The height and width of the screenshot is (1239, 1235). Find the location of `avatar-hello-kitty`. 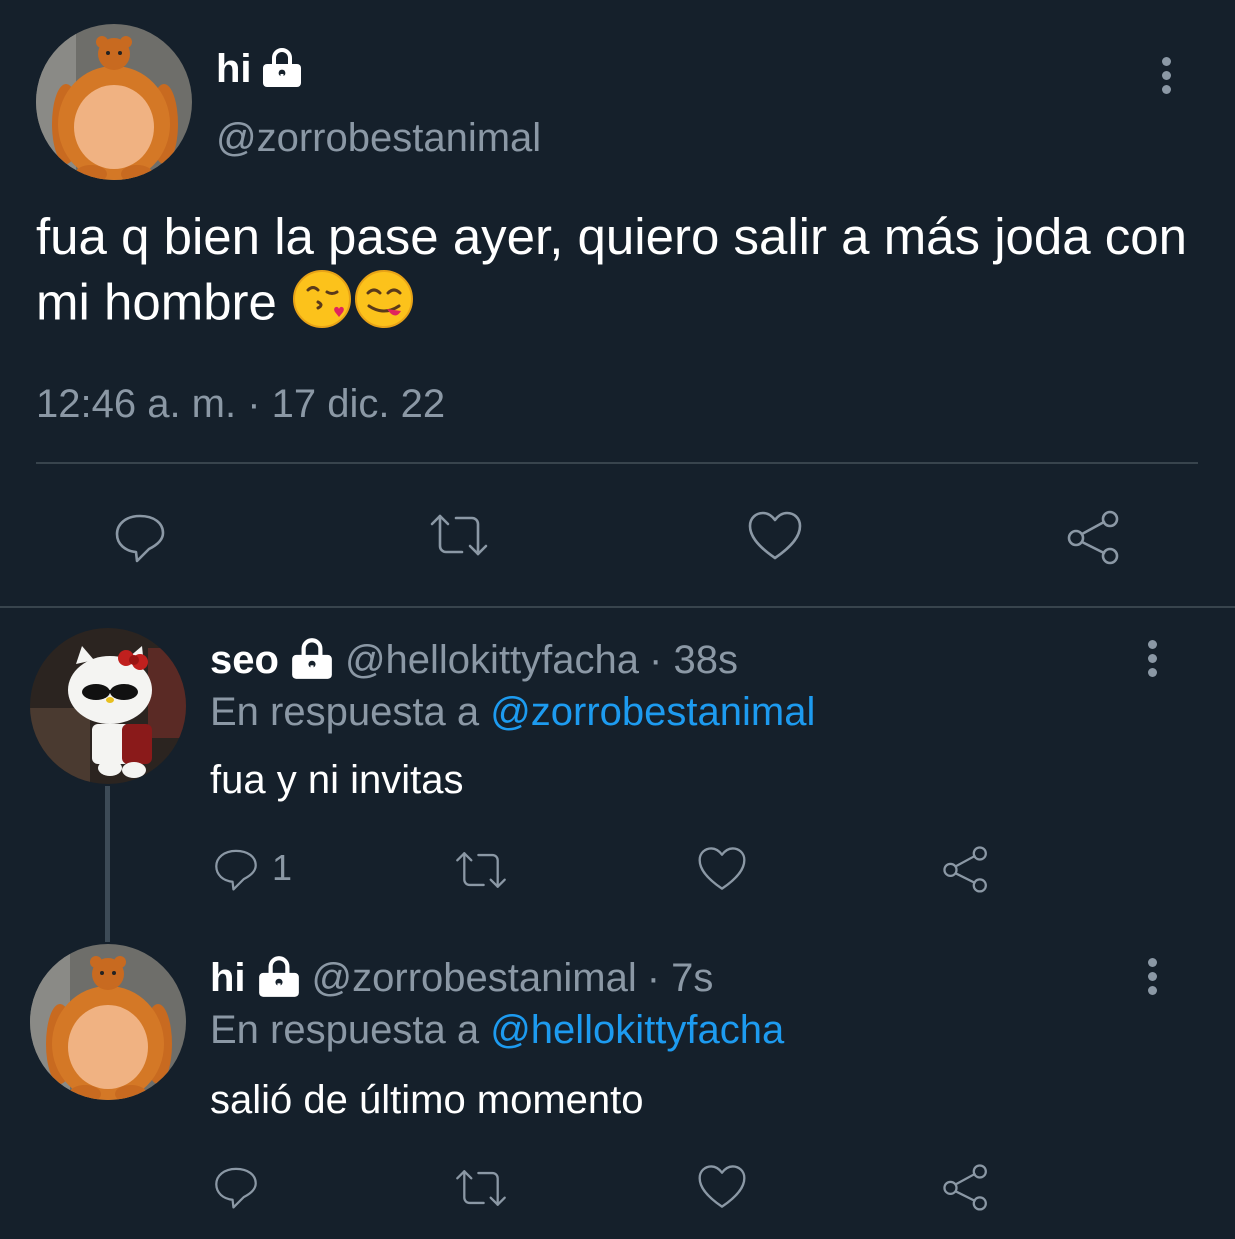

avatar-hello-kitty is located at coordinates (108, 706).